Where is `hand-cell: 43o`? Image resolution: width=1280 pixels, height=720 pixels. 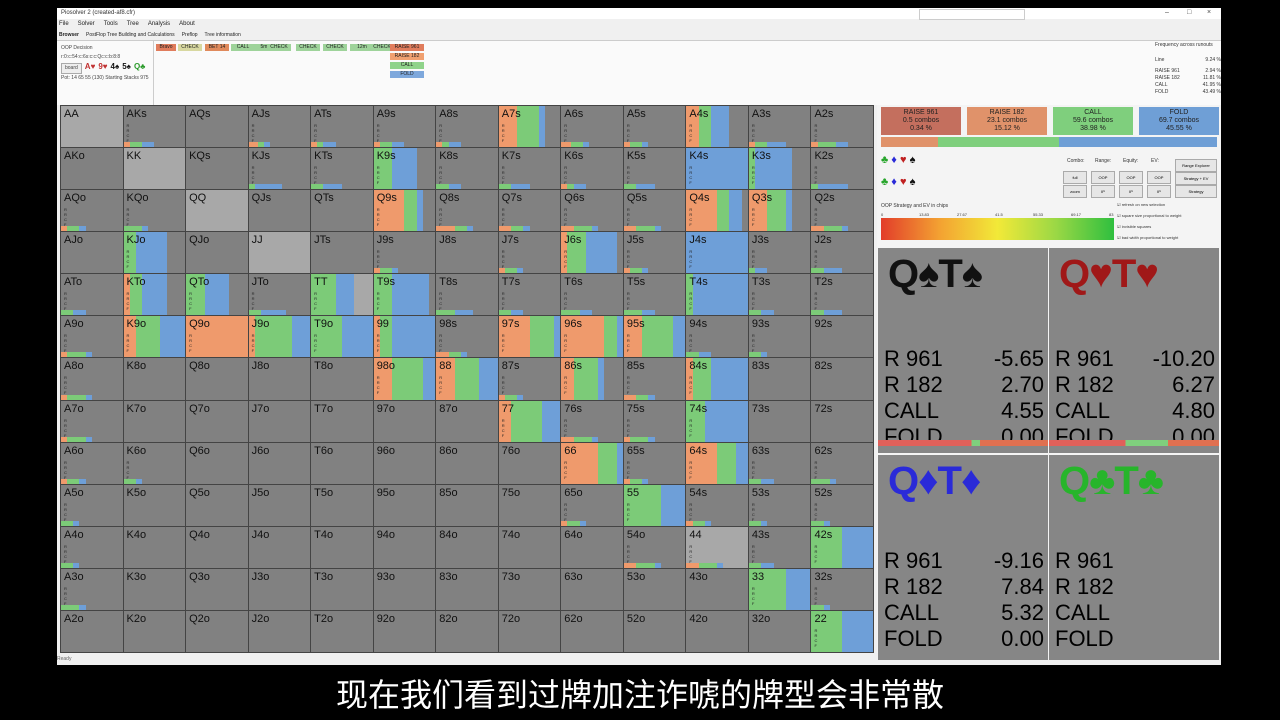 hand-cell: 43o is located at coordinates (717, 589).